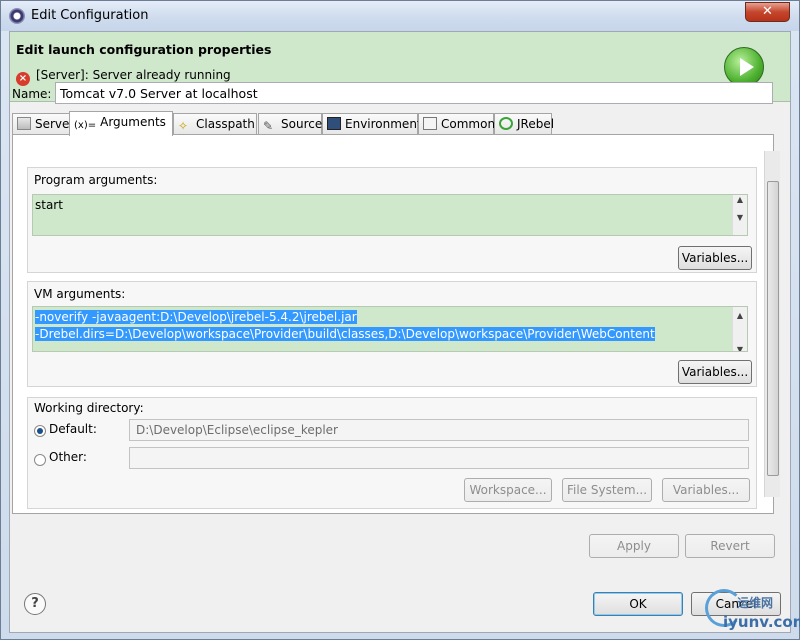  Describe the element at coordinates (215, 124) in the screenshot. I see `tab-classpath: ✧ Classpath` at that location.